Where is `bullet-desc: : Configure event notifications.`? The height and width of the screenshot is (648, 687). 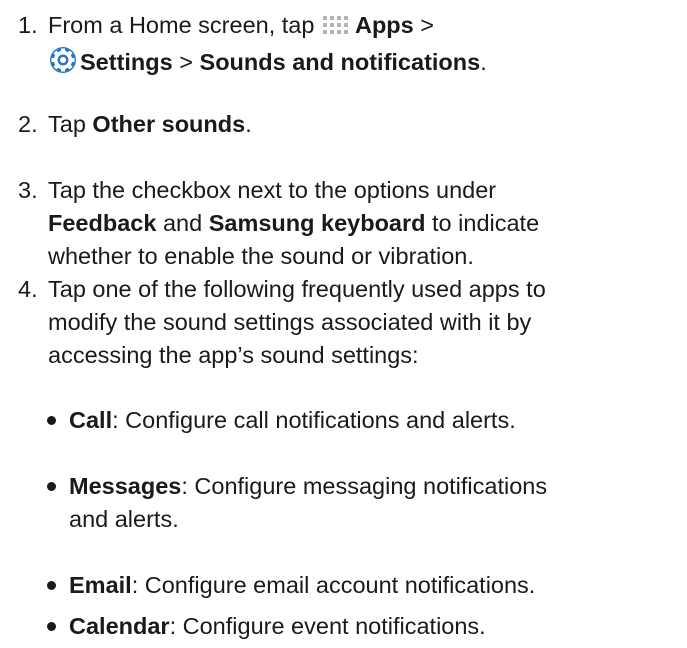
bullet-desc: : Configure event notifications. is located at coordinates (327, 626).